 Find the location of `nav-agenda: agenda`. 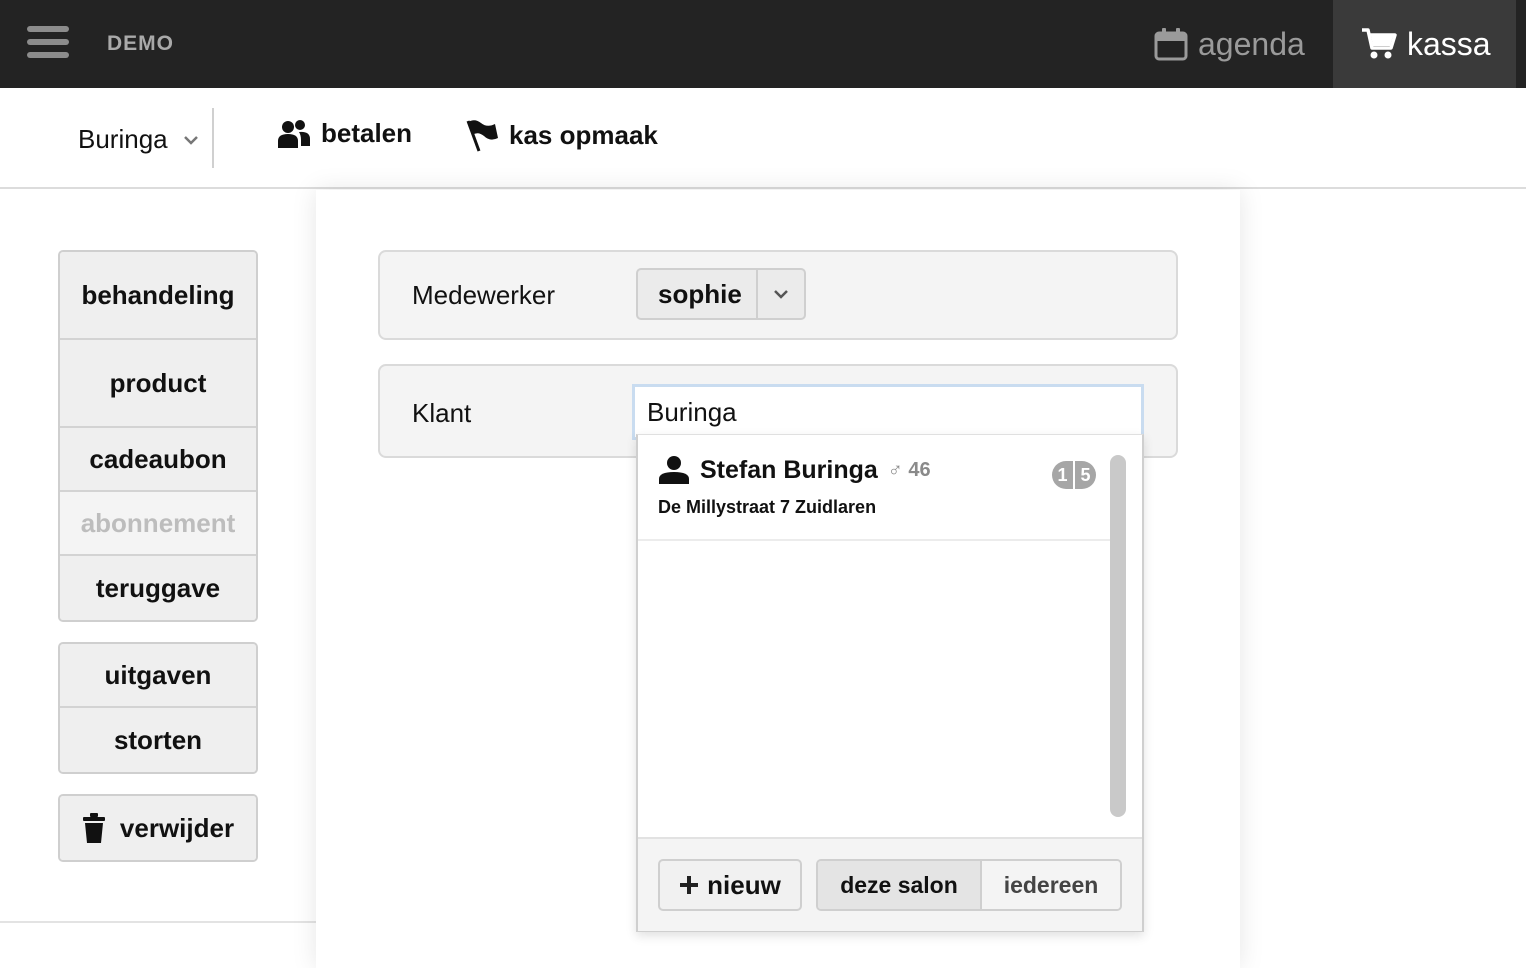

nav-agenda: agenda is located at coordinates (1235, 44).